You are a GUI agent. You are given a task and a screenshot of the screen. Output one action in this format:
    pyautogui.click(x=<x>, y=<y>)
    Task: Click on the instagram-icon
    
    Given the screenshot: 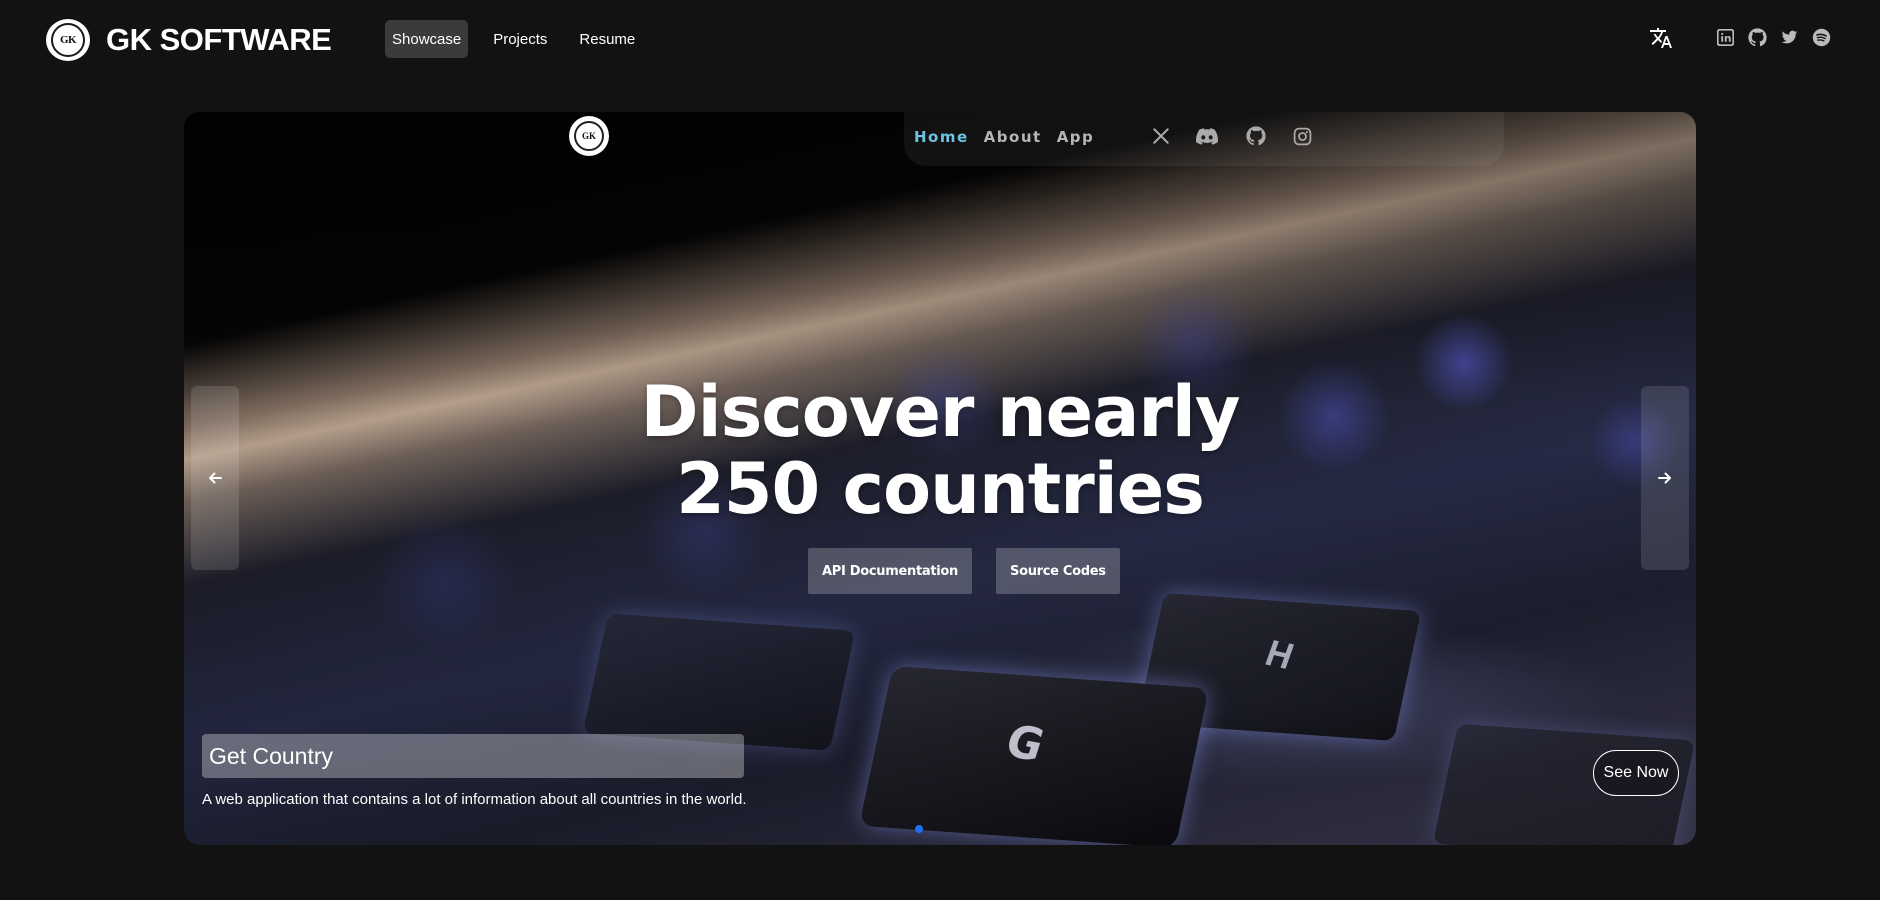 What is the action you would take?
    pyautogui.click(x=1302, y=136)
    